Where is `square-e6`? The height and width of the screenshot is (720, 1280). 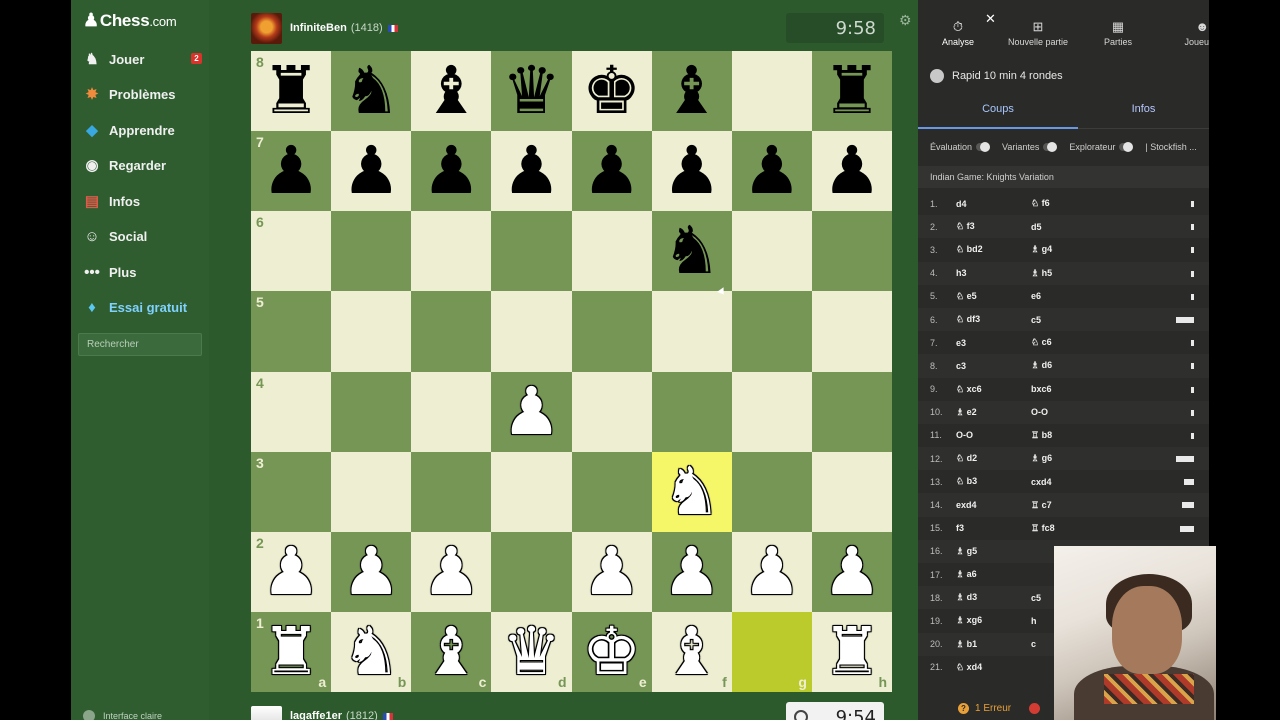
square-e6 is located at coordinates (611, 251).